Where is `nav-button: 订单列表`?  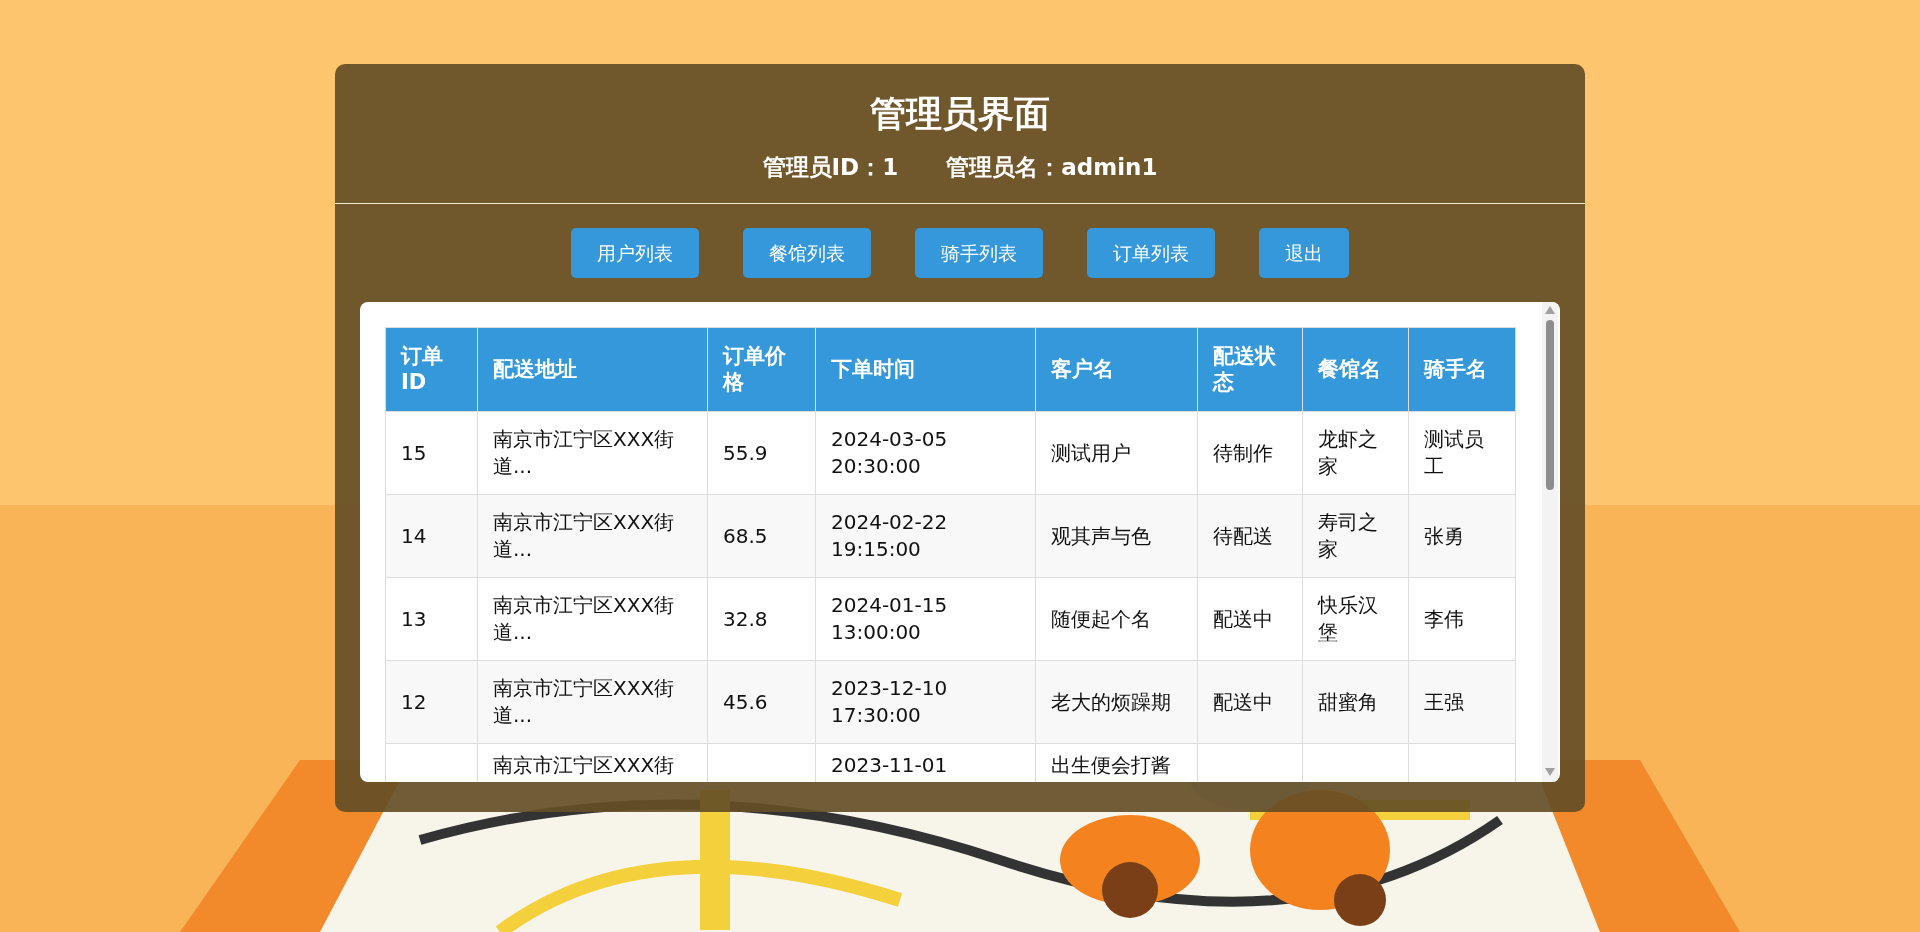
nav-button: 订单列表 is located at coordinates (1151, 253).